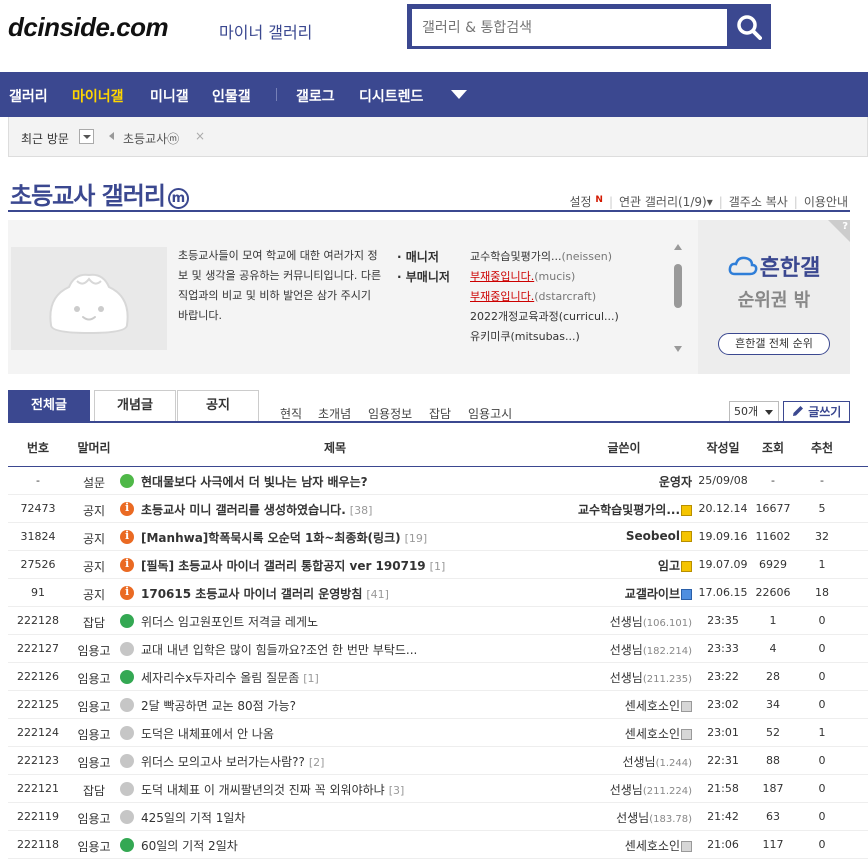  What do you see at coordinates (826, 202) in the screenshot?
I see `usage-guide-link: 이용안내` at bounding box center [826, 202].